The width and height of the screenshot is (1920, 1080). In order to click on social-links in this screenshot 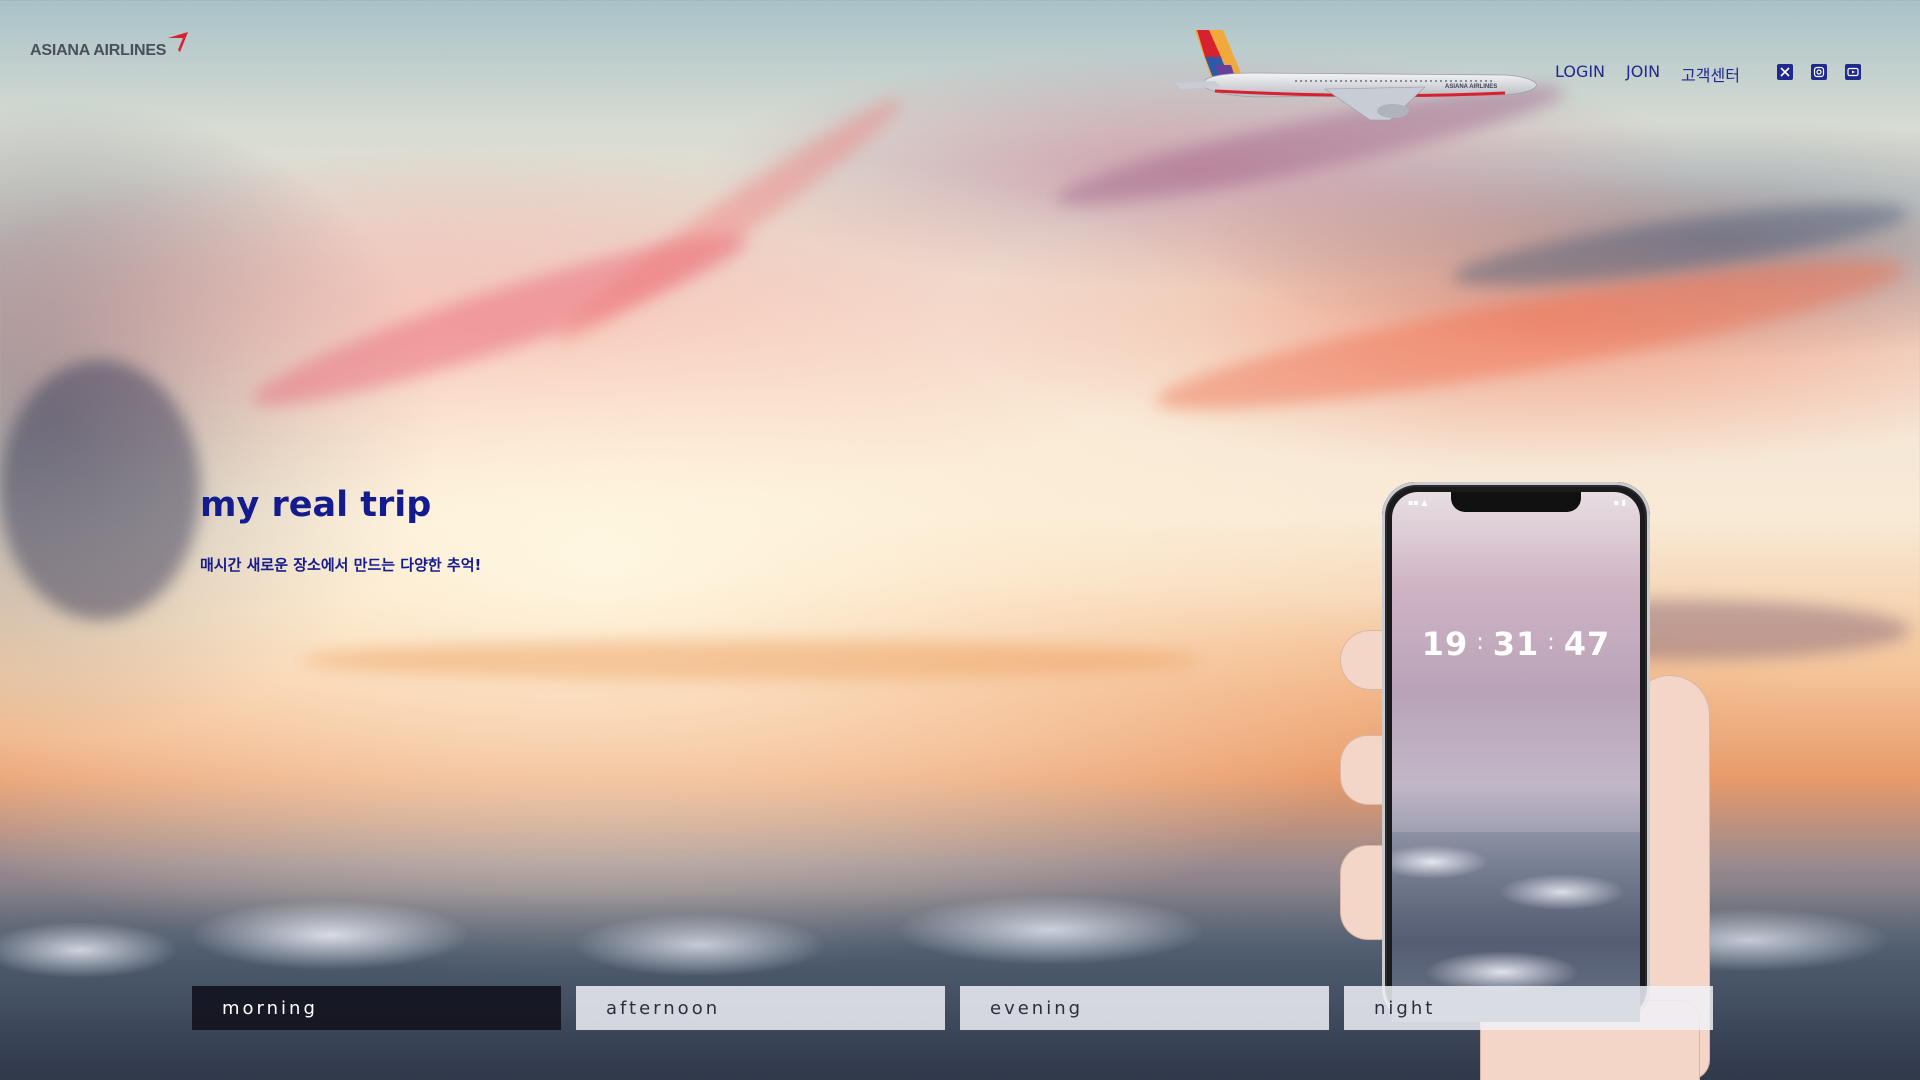, I will do `click(1819, 72)`.